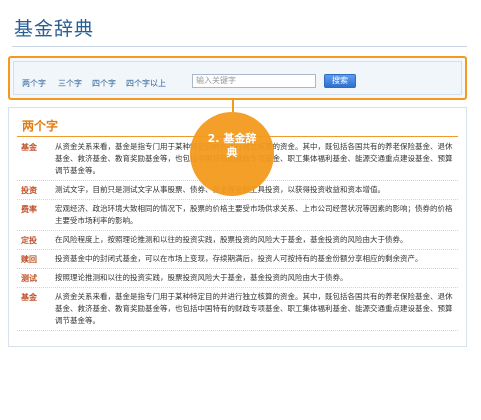 Image resolution: width=481 pixels, height=420 pixels. I want to click on callout-label-line2: 典, so click(232, 152).